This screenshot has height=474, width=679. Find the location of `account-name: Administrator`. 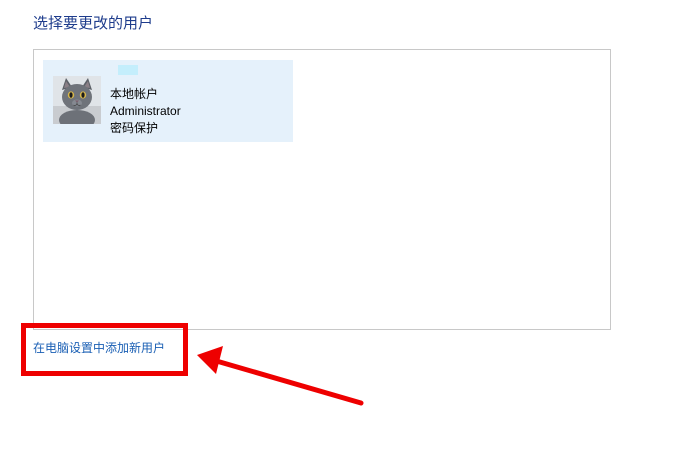

account-name: Administrator is located at coordinates (145, 111).